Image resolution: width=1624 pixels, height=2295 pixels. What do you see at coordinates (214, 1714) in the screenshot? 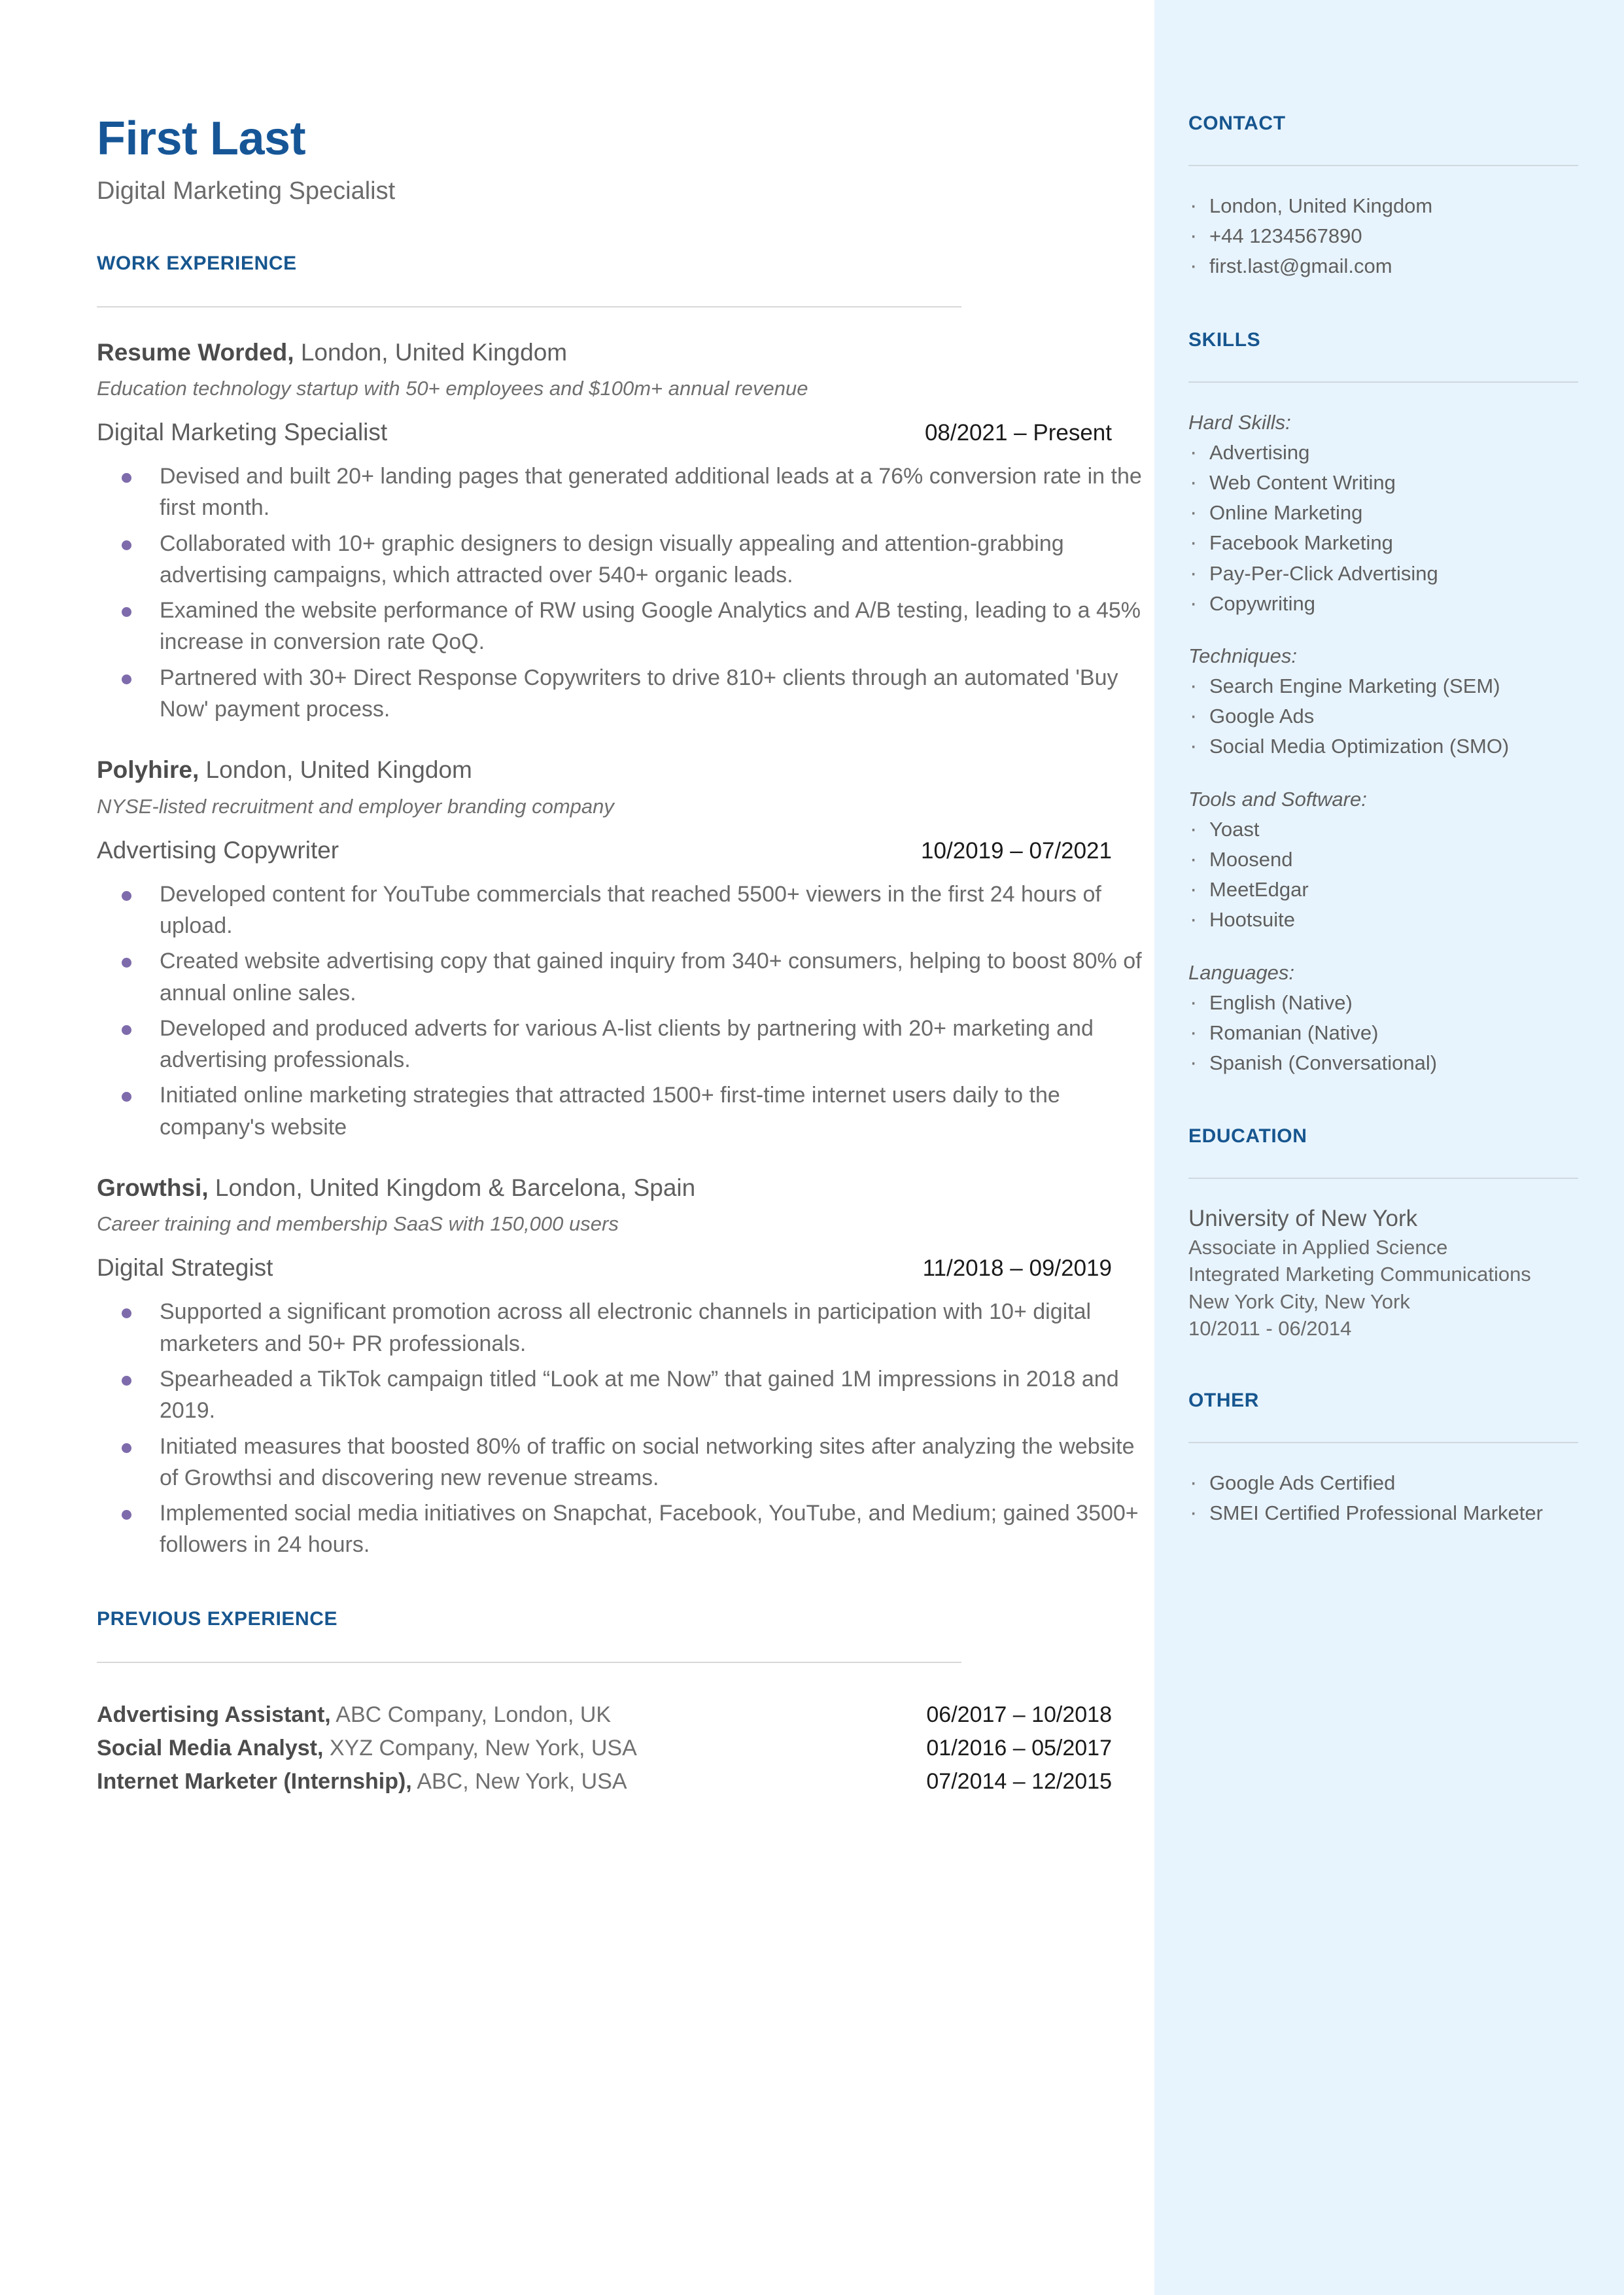
I see `previous-role-title: Advertising Assistant,` at bounding box center [214, 1714].